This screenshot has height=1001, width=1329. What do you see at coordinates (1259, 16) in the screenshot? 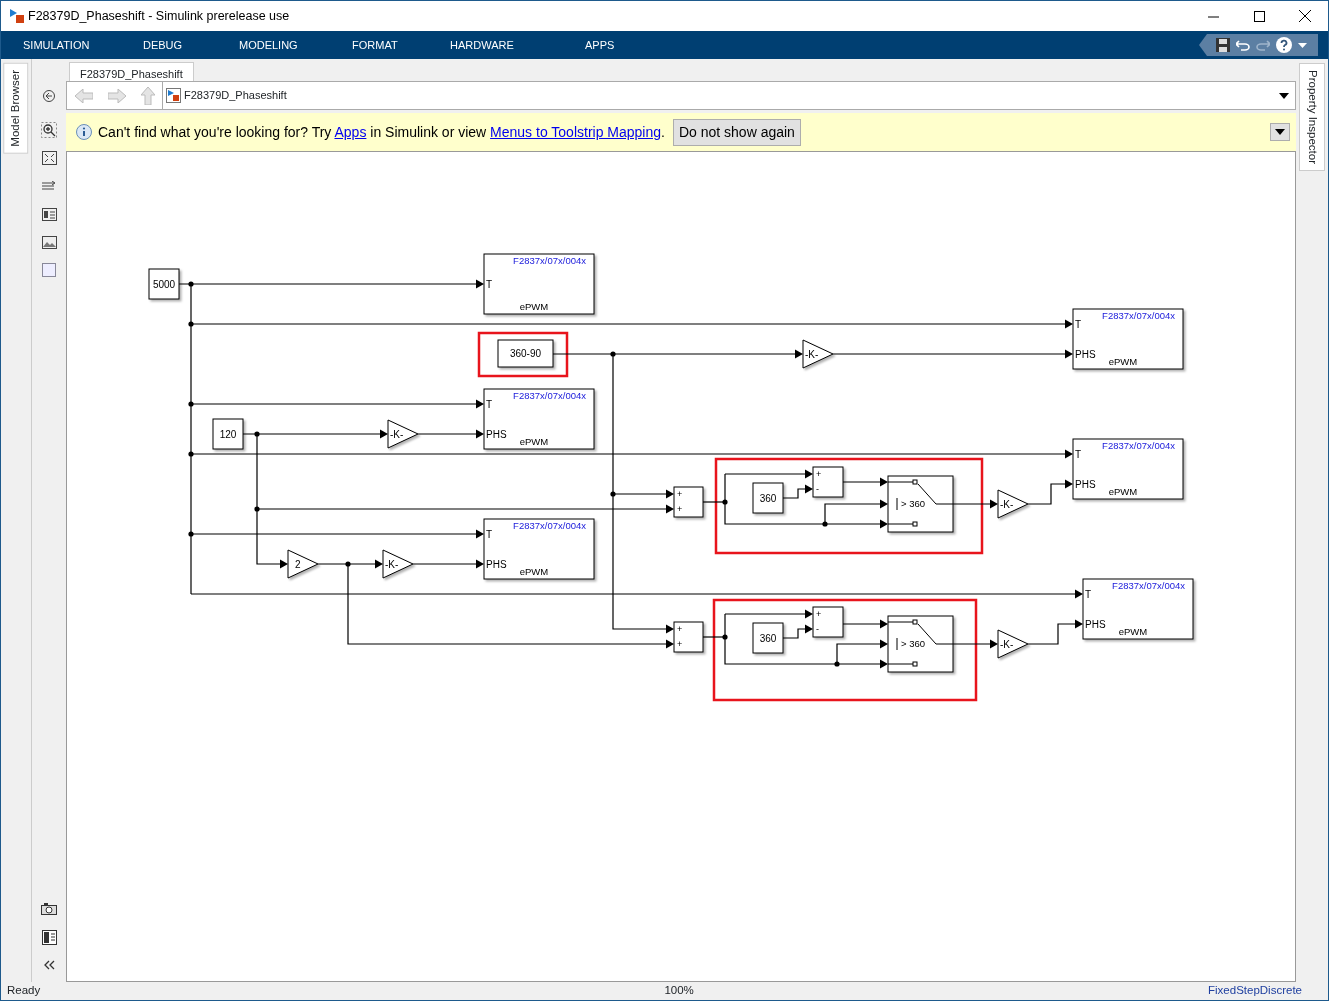
I see `maximize-icon` at bounding box center [1259, 16].